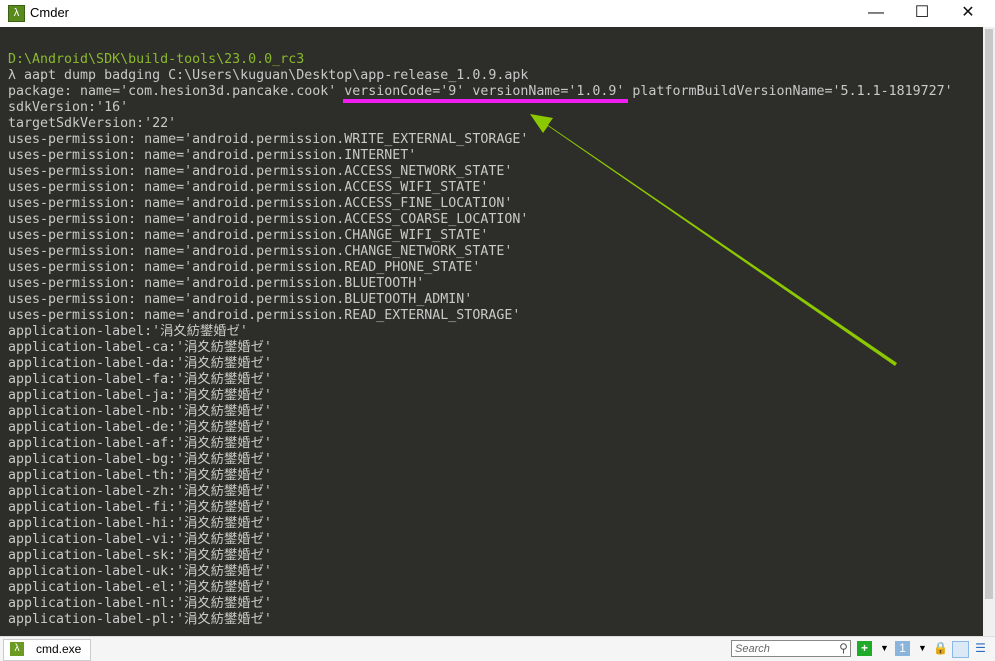  I want to click on lock-icon: 🔒, so click(940, 648).